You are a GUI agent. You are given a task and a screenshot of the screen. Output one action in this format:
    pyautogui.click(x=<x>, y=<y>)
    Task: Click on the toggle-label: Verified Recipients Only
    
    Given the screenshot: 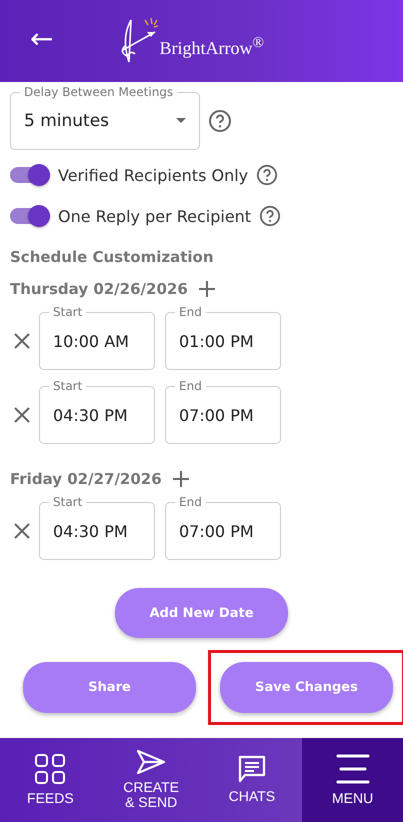 What is the action you would take?
    pyautogui.click(x=153, y=175)
    